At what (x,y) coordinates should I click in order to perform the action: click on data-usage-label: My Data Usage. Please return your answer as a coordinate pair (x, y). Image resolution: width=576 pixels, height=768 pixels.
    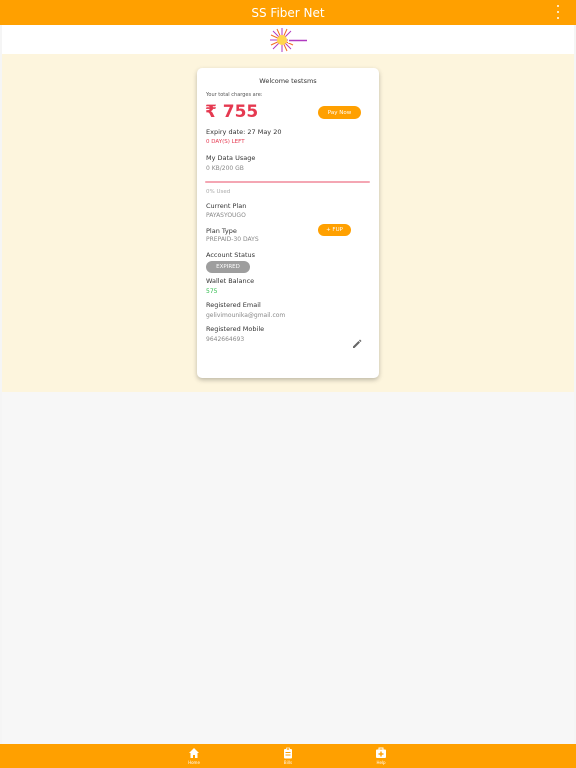
    Looking at the image, I should click on (231, 158).